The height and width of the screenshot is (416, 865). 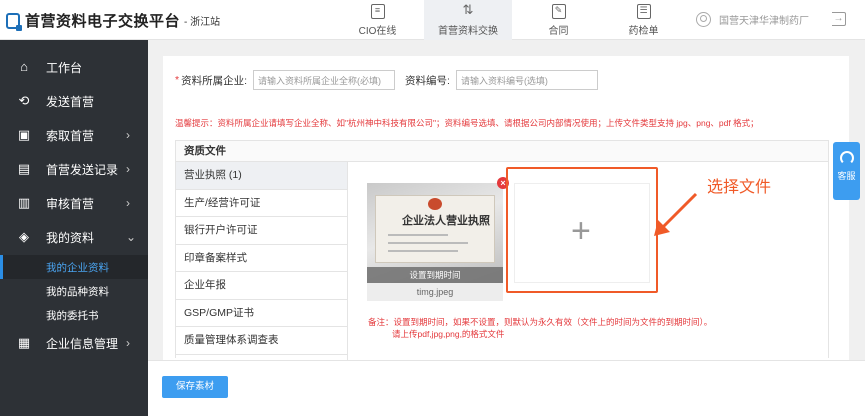 I want to click on sidebar-item-label: 企业信息管理, so click(x=82, y=343).